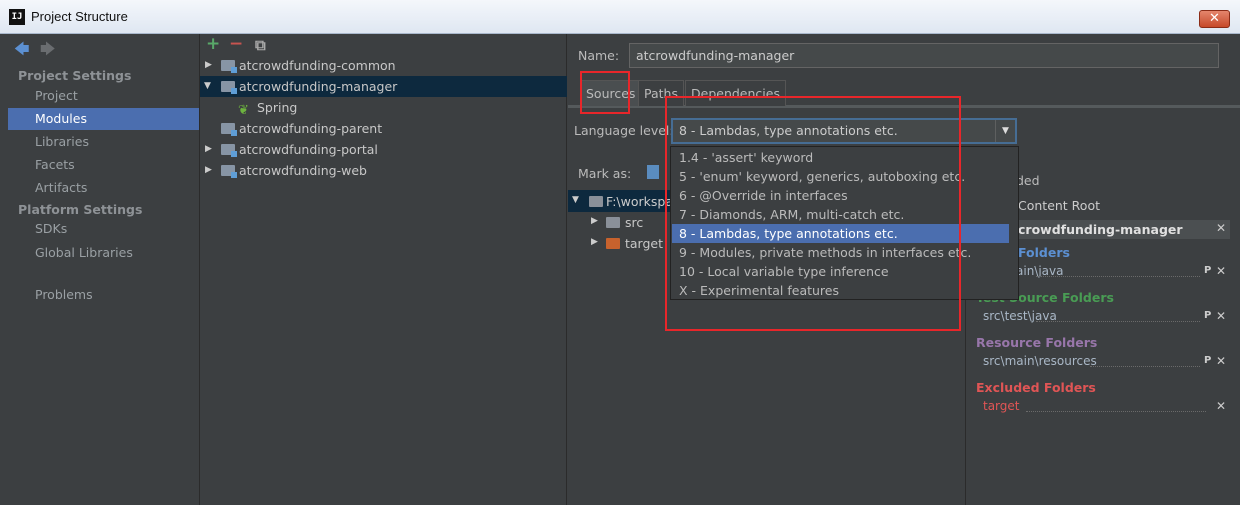 The image size is (1240, 505). I want to click on add-content-root-button: Content Root, so click(1059, 205).